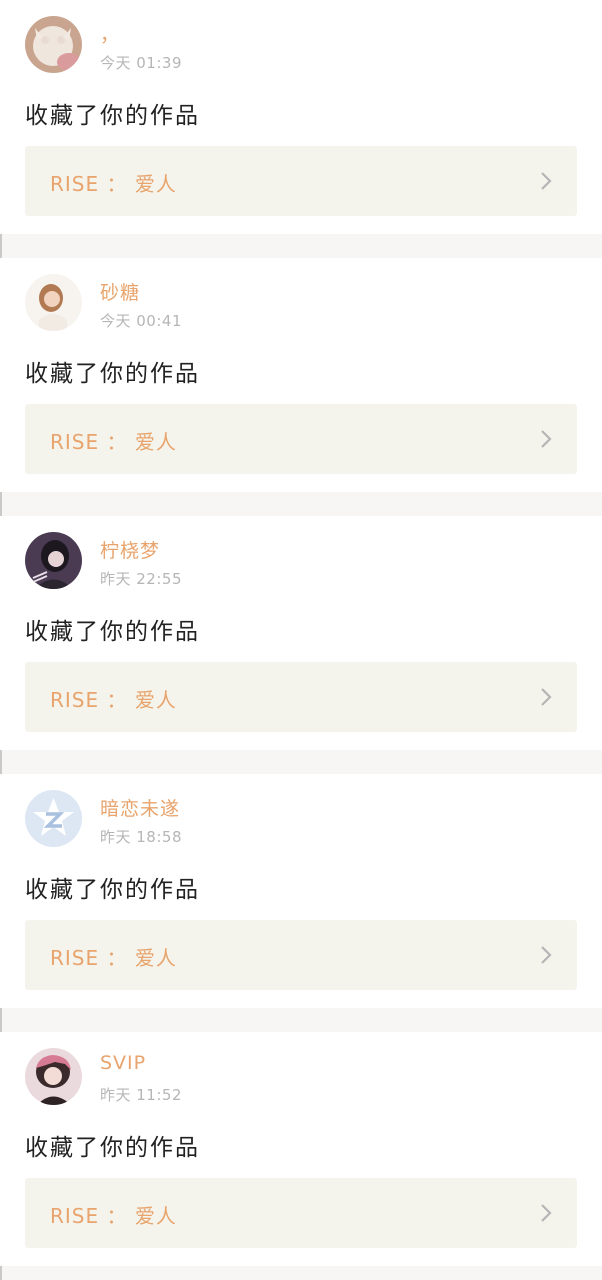 This screenshot has height=1280, width=602. I want to click on username: 暗恋未遂, so click(140, 807).